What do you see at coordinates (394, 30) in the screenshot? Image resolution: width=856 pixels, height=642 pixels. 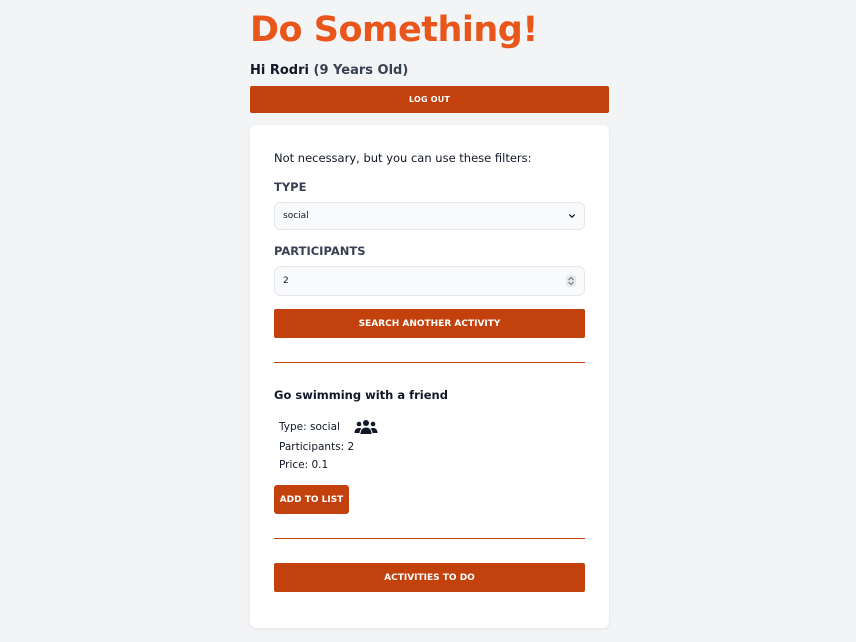 I see `app-title: Do Something!` at bounding box center [394, 30].